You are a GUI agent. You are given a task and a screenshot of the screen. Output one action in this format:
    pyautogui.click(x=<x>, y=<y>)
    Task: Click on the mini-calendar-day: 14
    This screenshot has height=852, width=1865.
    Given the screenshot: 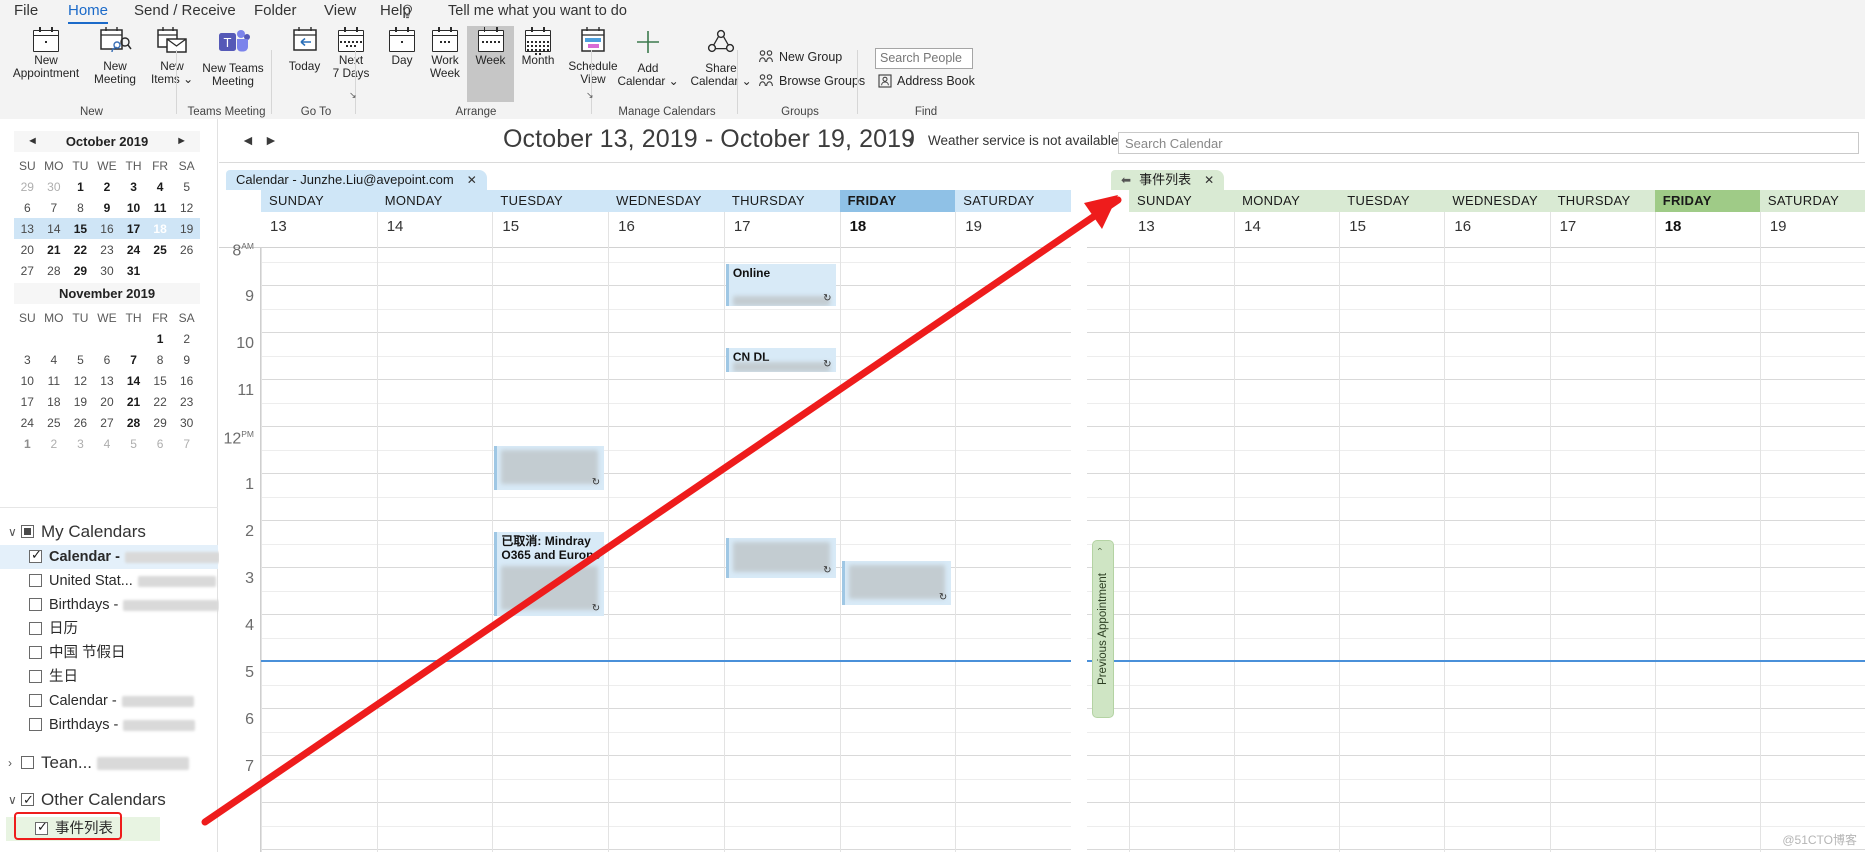 What is the action you would take?
    pyautogui.click(x=54, y=228)
    